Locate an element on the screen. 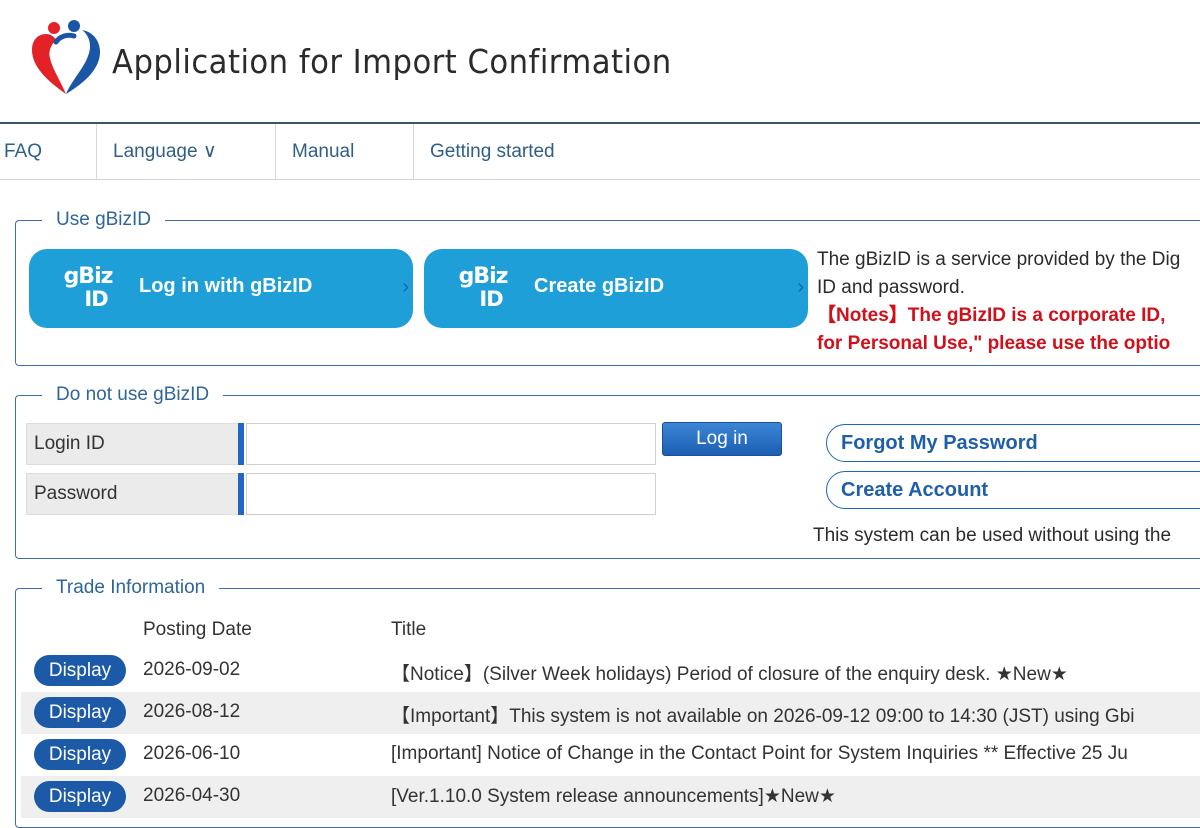  header: Application for Import Confirmation is located at coordinates (600, 61).